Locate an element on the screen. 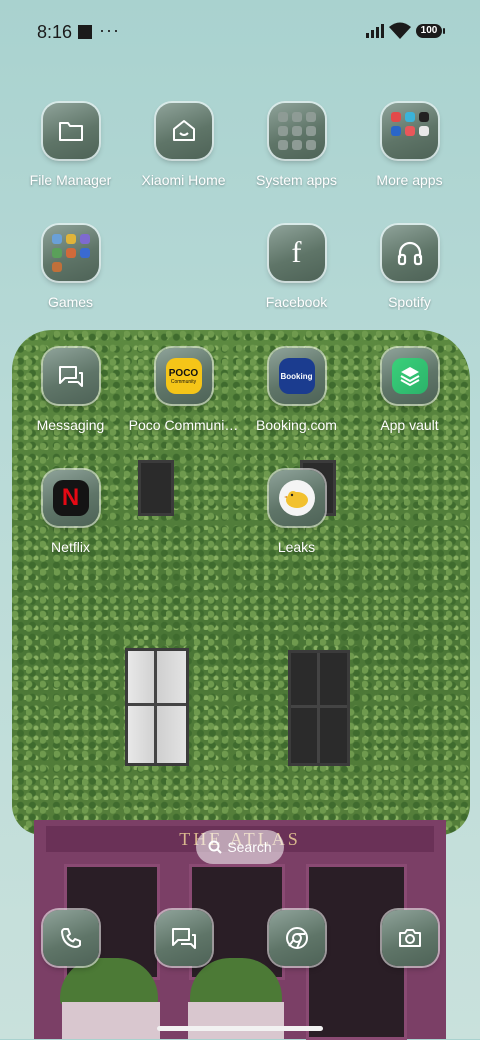 This screenshot has width=480, height=1040. app-label: File Manager is located at coordinates (70, 180).